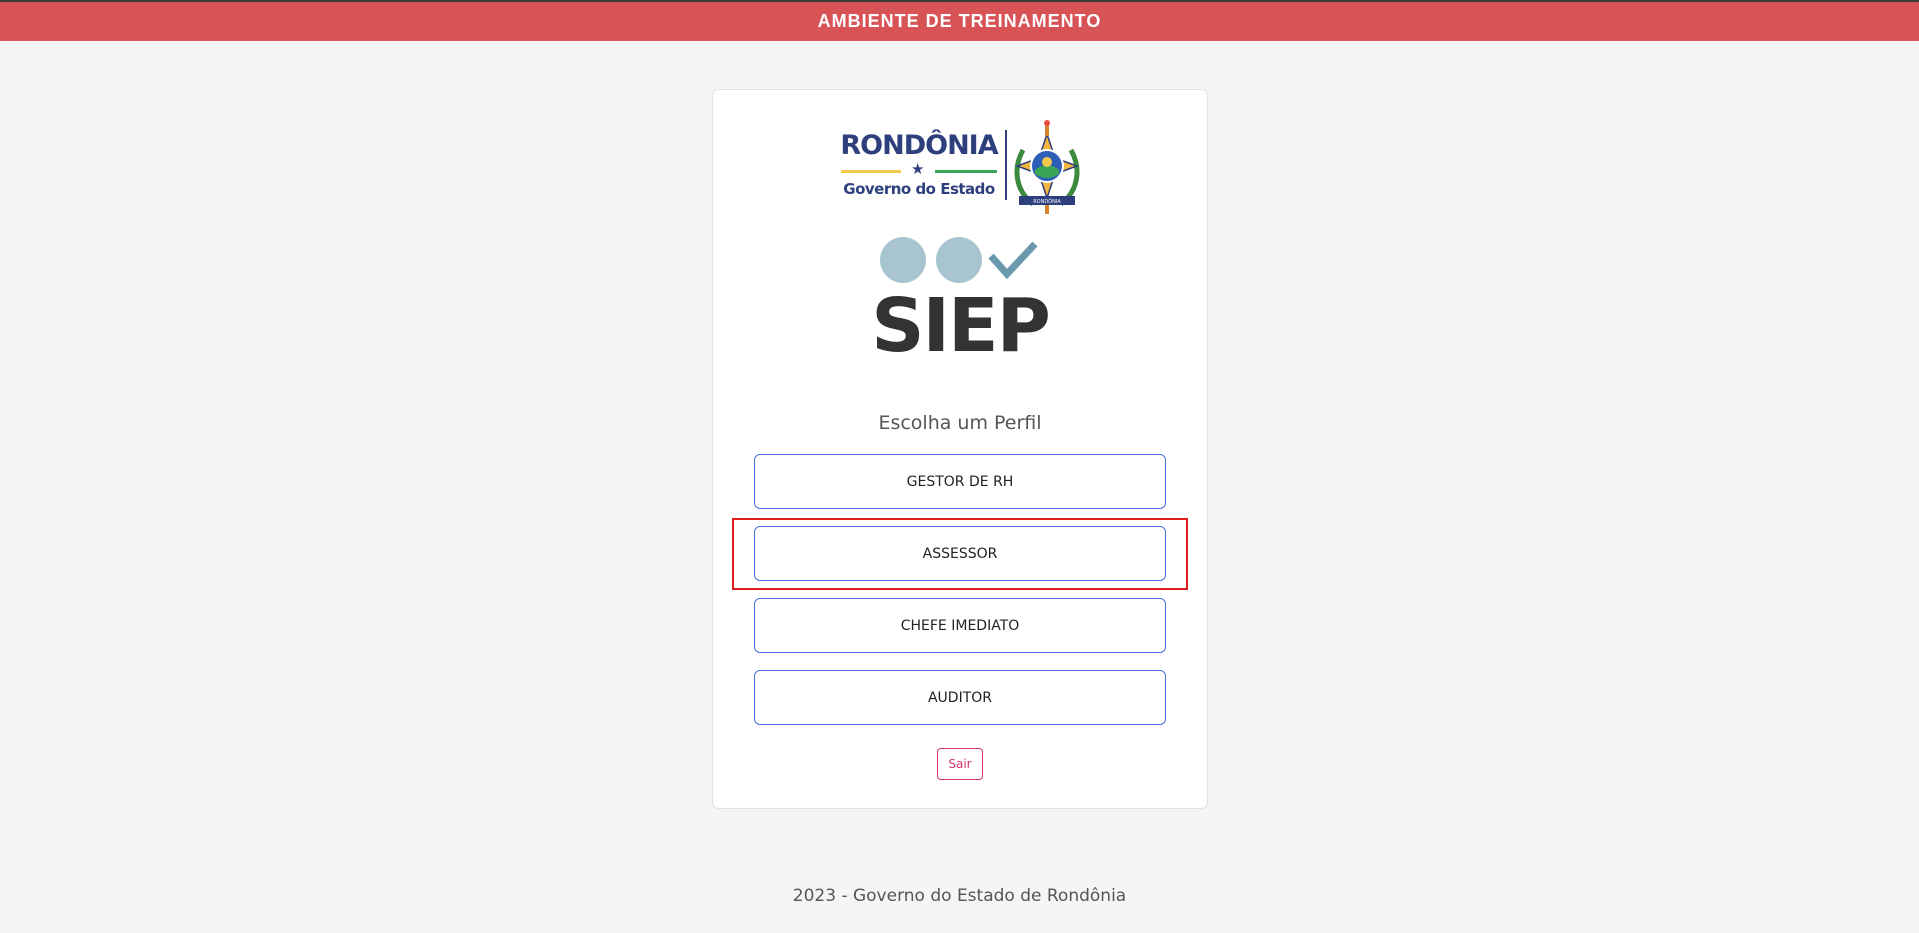 The image size is (1919, 933). What do you see at coordinates (919, 145) in the screenshot?
I see `government-name: RONDÔNIA` at bounding box center [919, 145].